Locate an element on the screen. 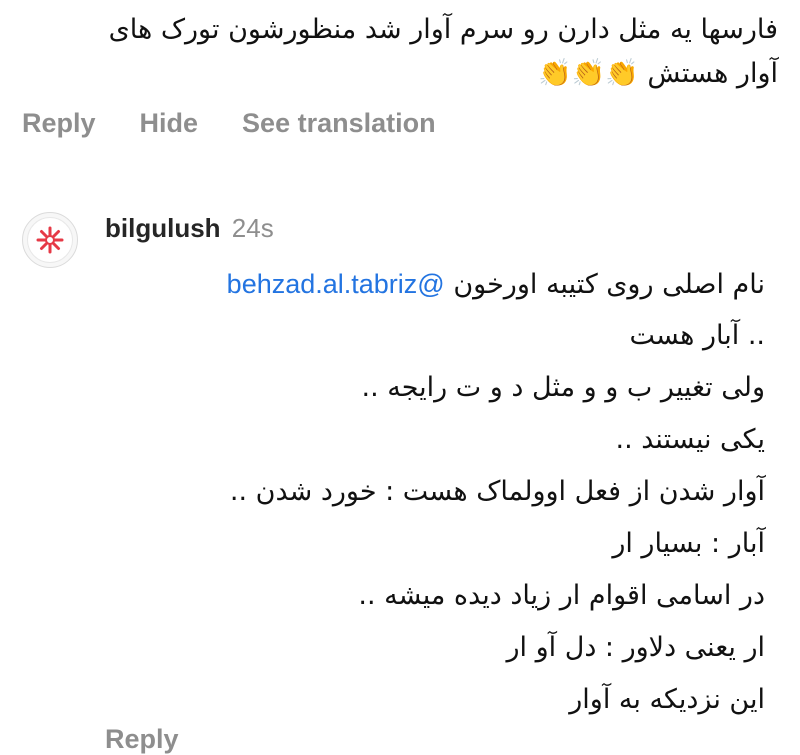 This screenshot has width=800, height=755. reply-line: در اسامی اقوام ار زیاد دیده میشه .. is located at coordinates (561, 595).